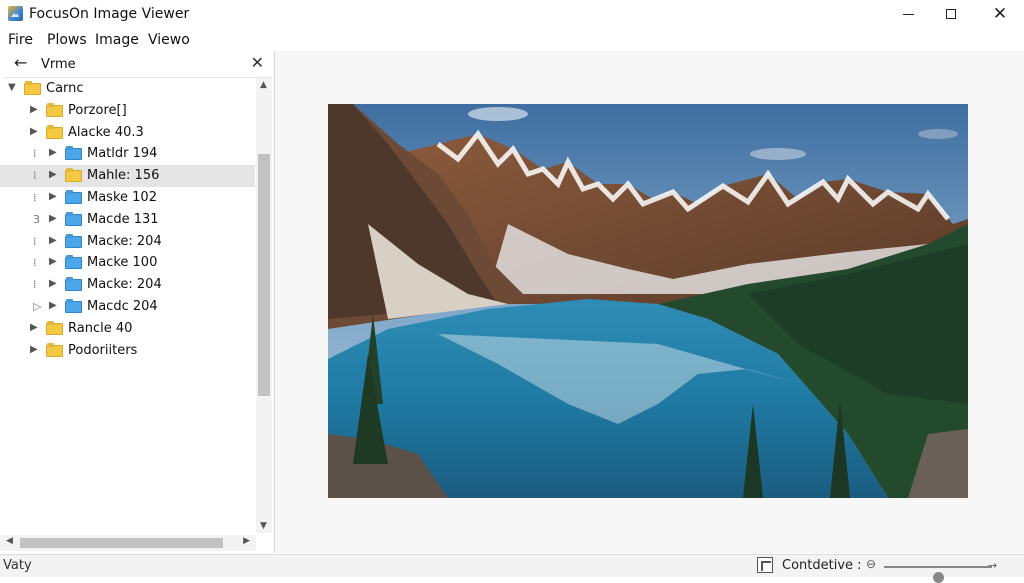 Image resolution: width=1024 pixels, height=583 pixels. What do you see at coordinates (58, 64) in the screenshot?
I see `tree-header-label: Vrme` at bounding box center [58, 64].